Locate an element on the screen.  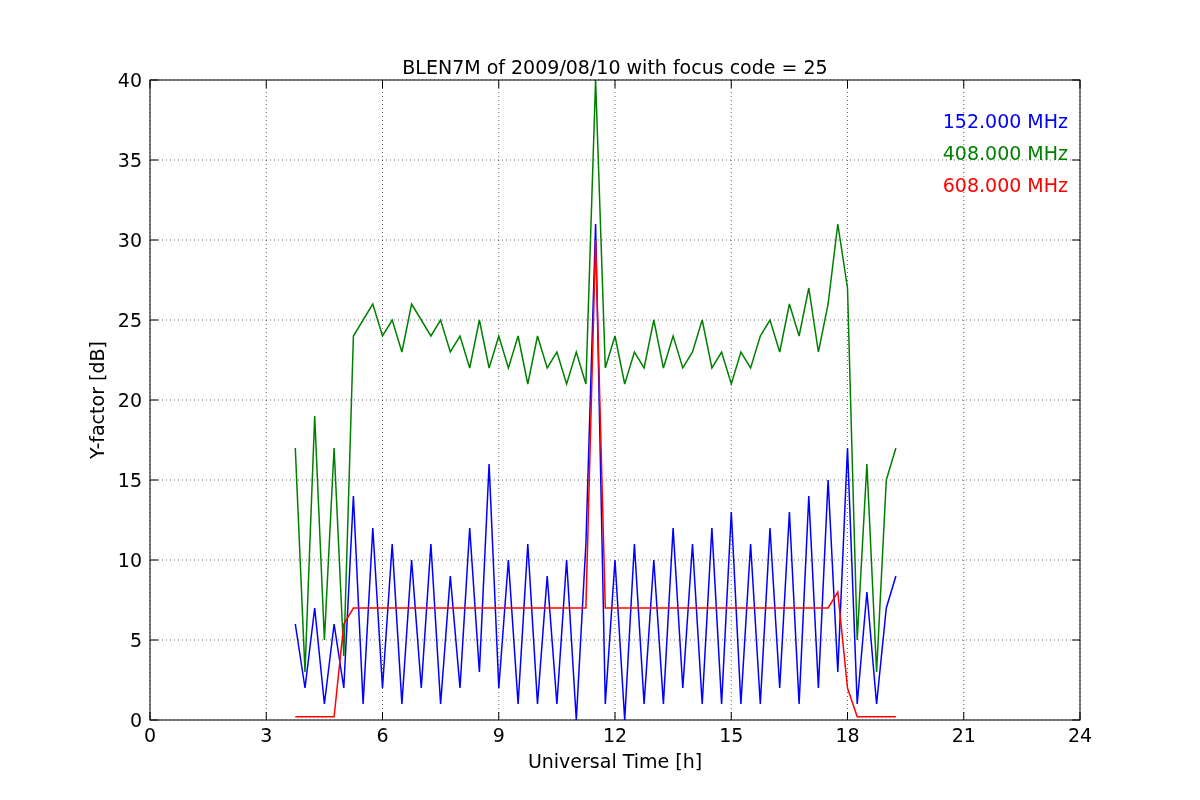
tick-label: 30 is located at coordinates (129, 240).